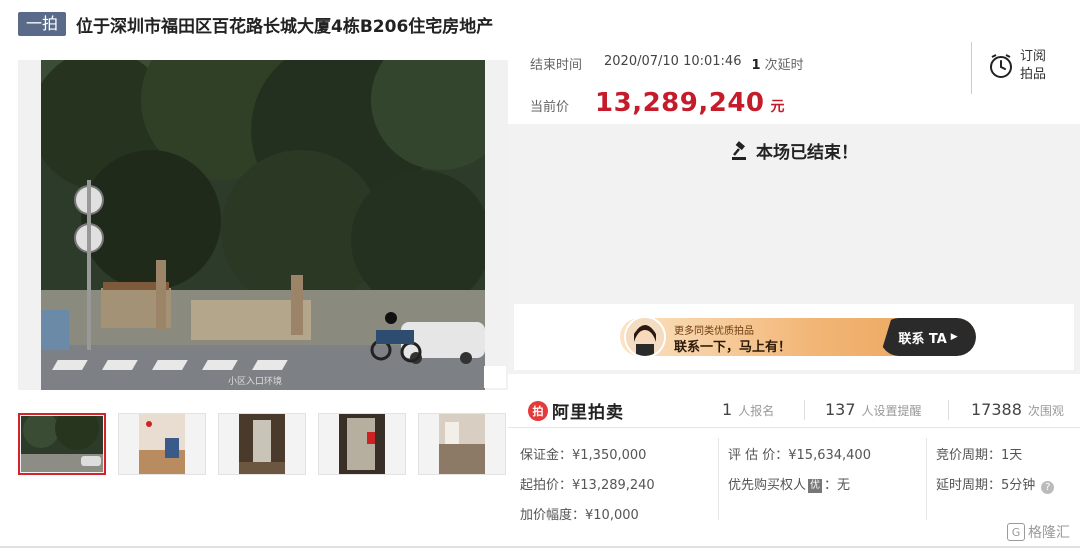  Describe the element at coordinates (996, 409) in the screenshot. I see `views-count: 17388` at that location.